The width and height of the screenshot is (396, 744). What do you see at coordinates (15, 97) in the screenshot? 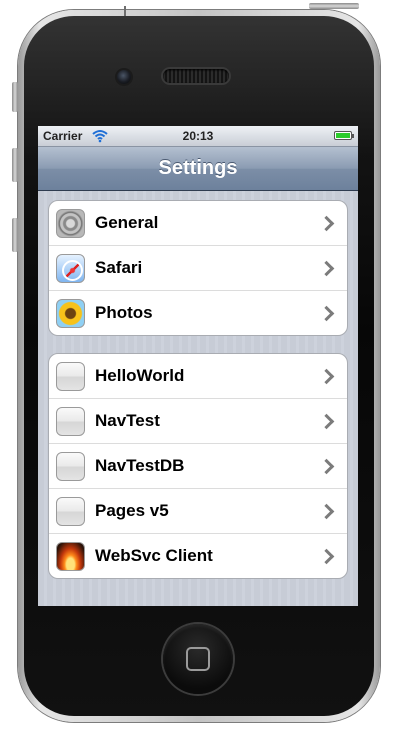
I see `mute-switch` at bounding box center [15, 97].